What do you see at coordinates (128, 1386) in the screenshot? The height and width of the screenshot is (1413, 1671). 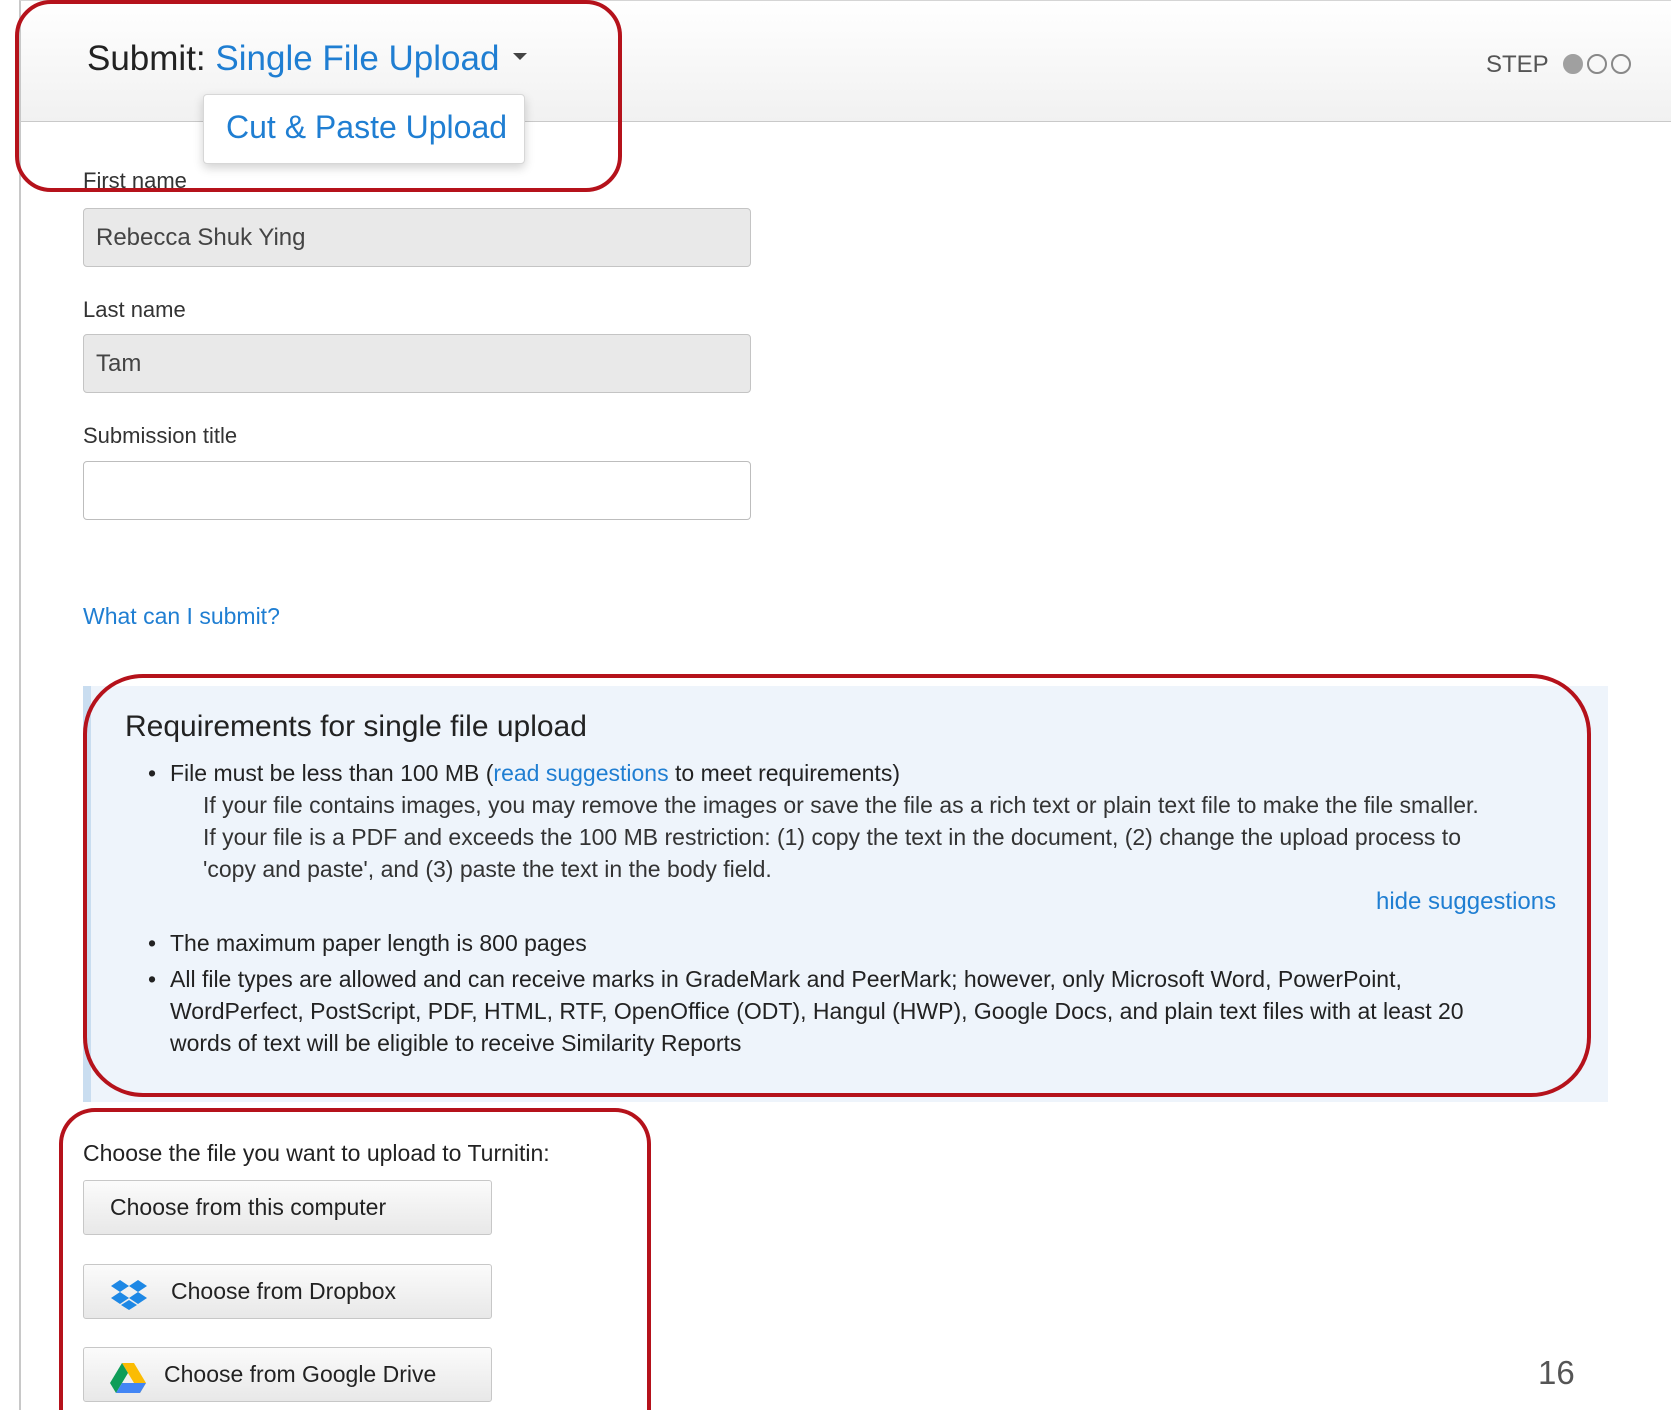 I see `google-drive-icon` at bounding box center [128, 1386].